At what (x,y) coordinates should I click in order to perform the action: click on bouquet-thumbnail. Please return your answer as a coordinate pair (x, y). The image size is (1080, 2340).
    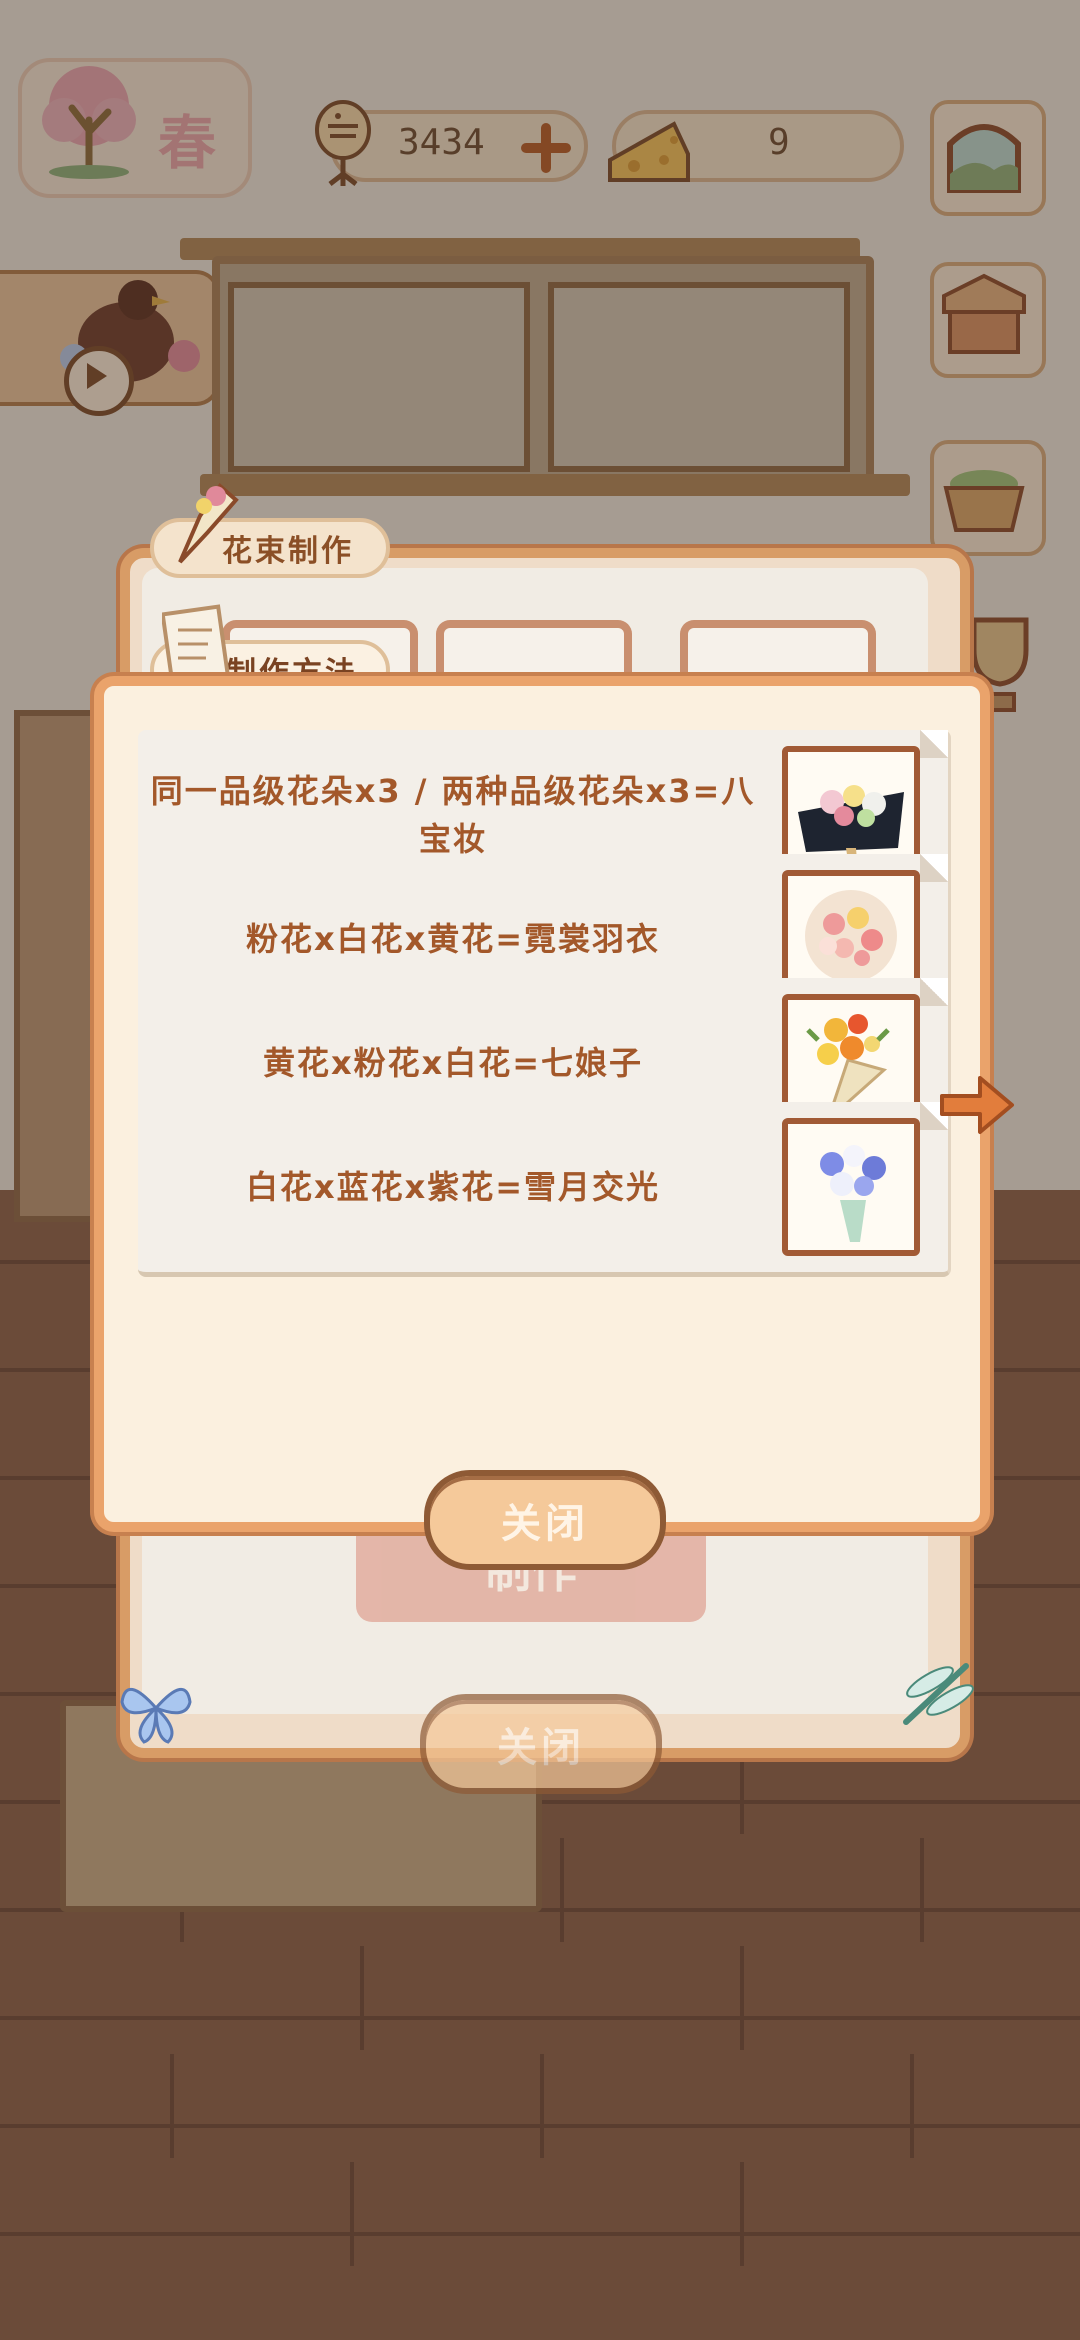
    Looking at the image, I should click on (851, 1187).